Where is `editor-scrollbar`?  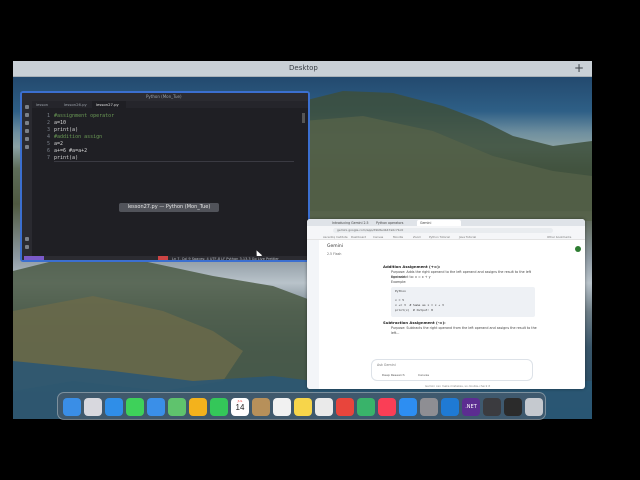 editor-scrollbar is located at coordinates (303, 118).